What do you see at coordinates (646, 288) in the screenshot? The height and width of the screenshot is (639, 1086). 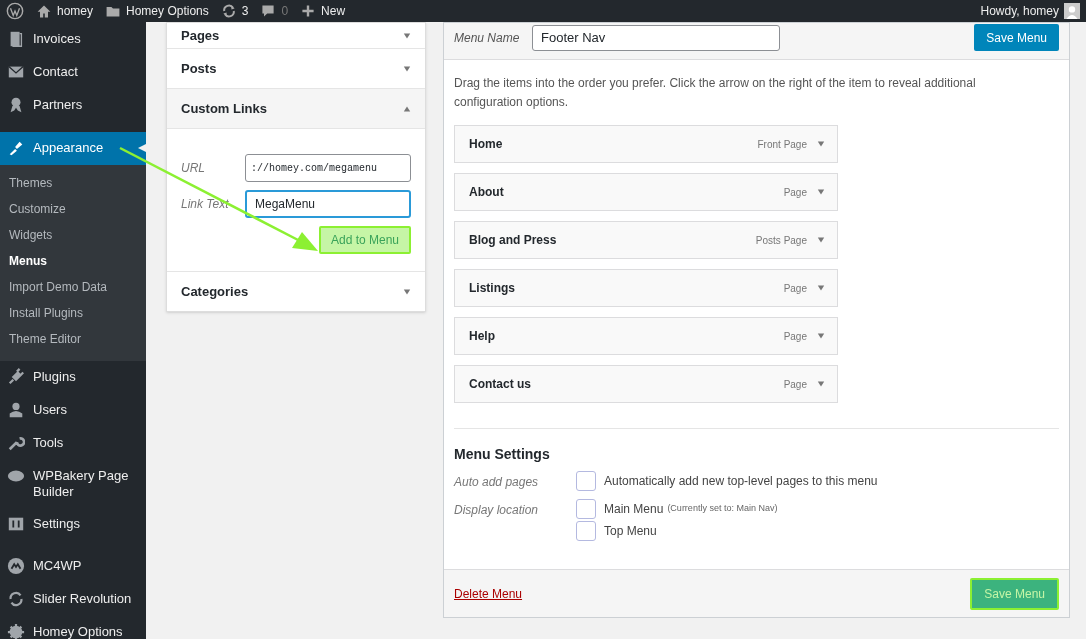 I see `menu-item-bar: Listings Page` at bounding box center [646, 288].